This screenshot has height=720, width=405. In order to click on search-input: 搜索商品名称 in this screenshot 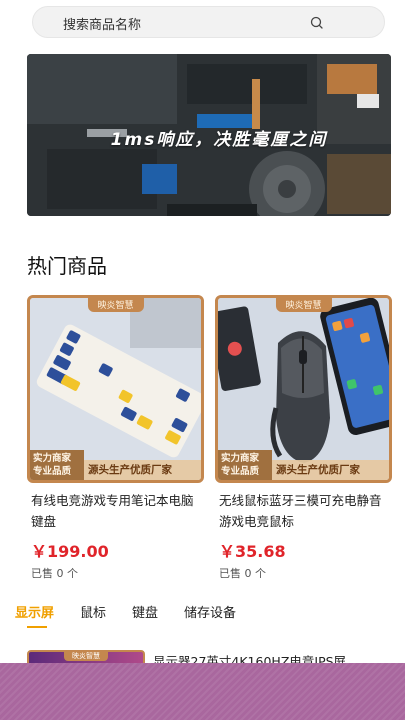, I will do `click(102, 23)`.